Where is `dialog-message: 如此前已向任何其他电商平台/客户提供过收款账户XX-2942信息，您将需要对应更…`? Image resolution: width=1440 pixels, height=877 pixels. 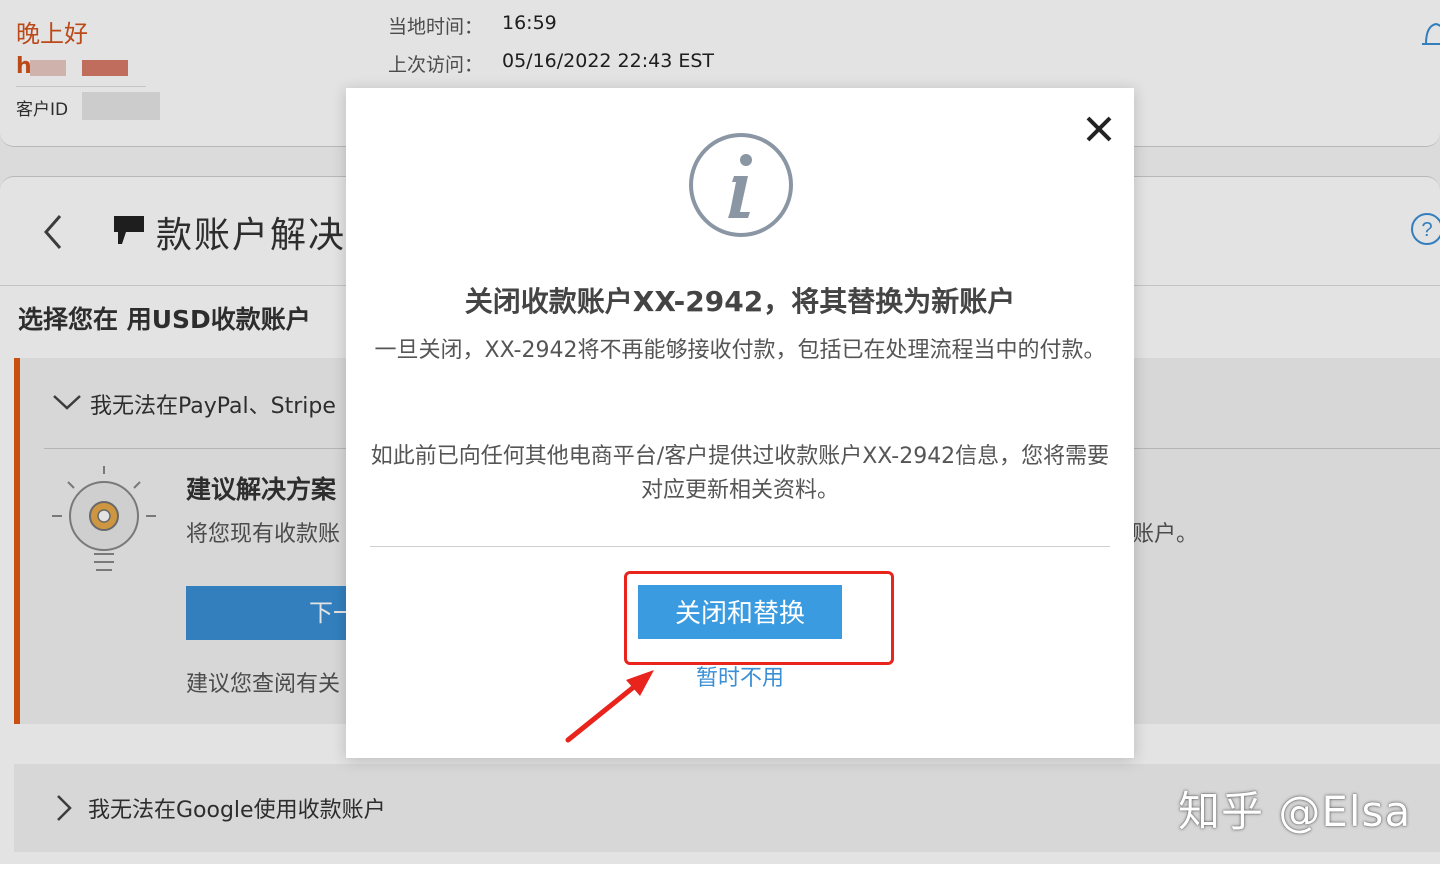 dialog-message: 如此前已向任何其他电商平台/客户提供过收款账户XX-2942信息，您将需要对应更… is located at coordinates (740, 473).